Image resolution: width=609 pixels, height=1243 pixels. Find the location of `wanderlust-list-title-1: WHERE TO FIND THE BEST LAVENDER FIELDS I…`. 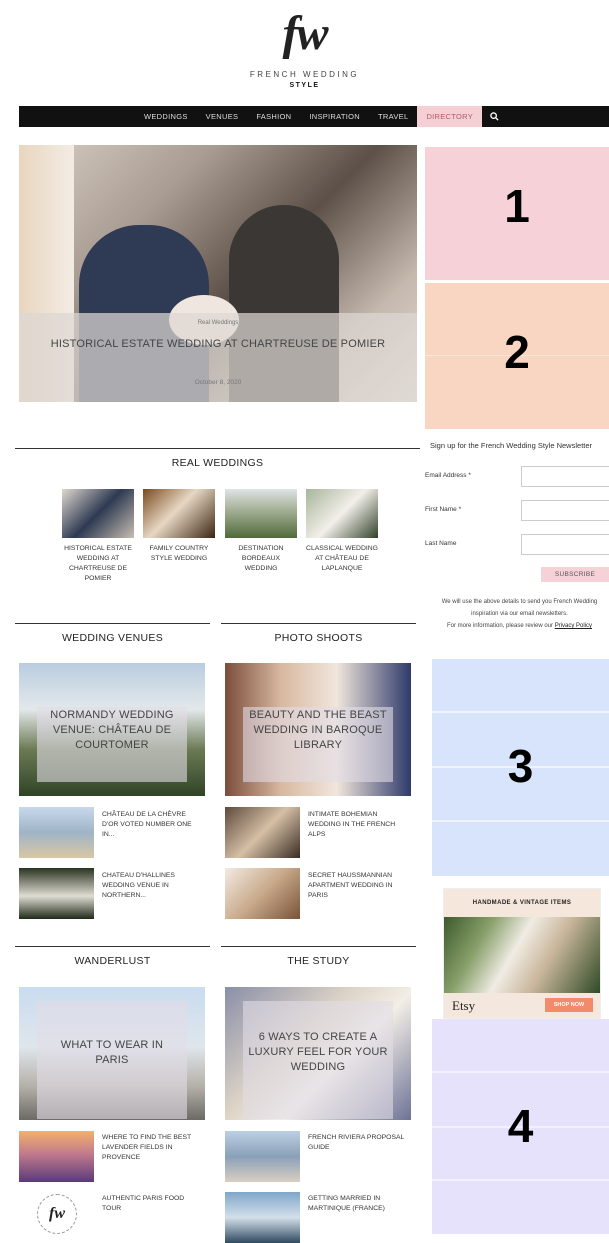

wanderlust-list-title-1: WHERE TO FIND THE BEST LAVENDER FIELDS I… is located at coordinates (152, 1148).